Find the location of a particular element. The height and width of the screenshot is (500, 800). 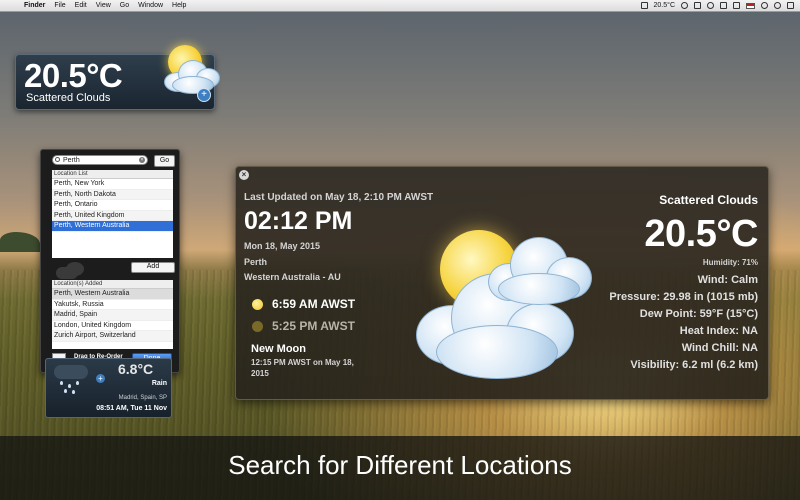

menu-go: Go is located at coordinates (124, 5).